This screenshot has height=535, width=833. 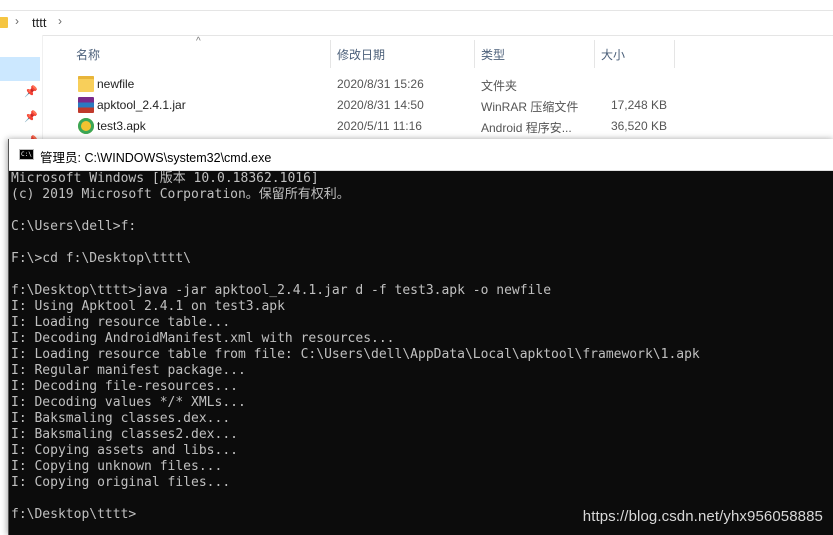 What do you see at coordinates (21, 91) in the screenshot?
I see `navigation-pane: 📌 📌 📌` at bounding box center [21, 91].